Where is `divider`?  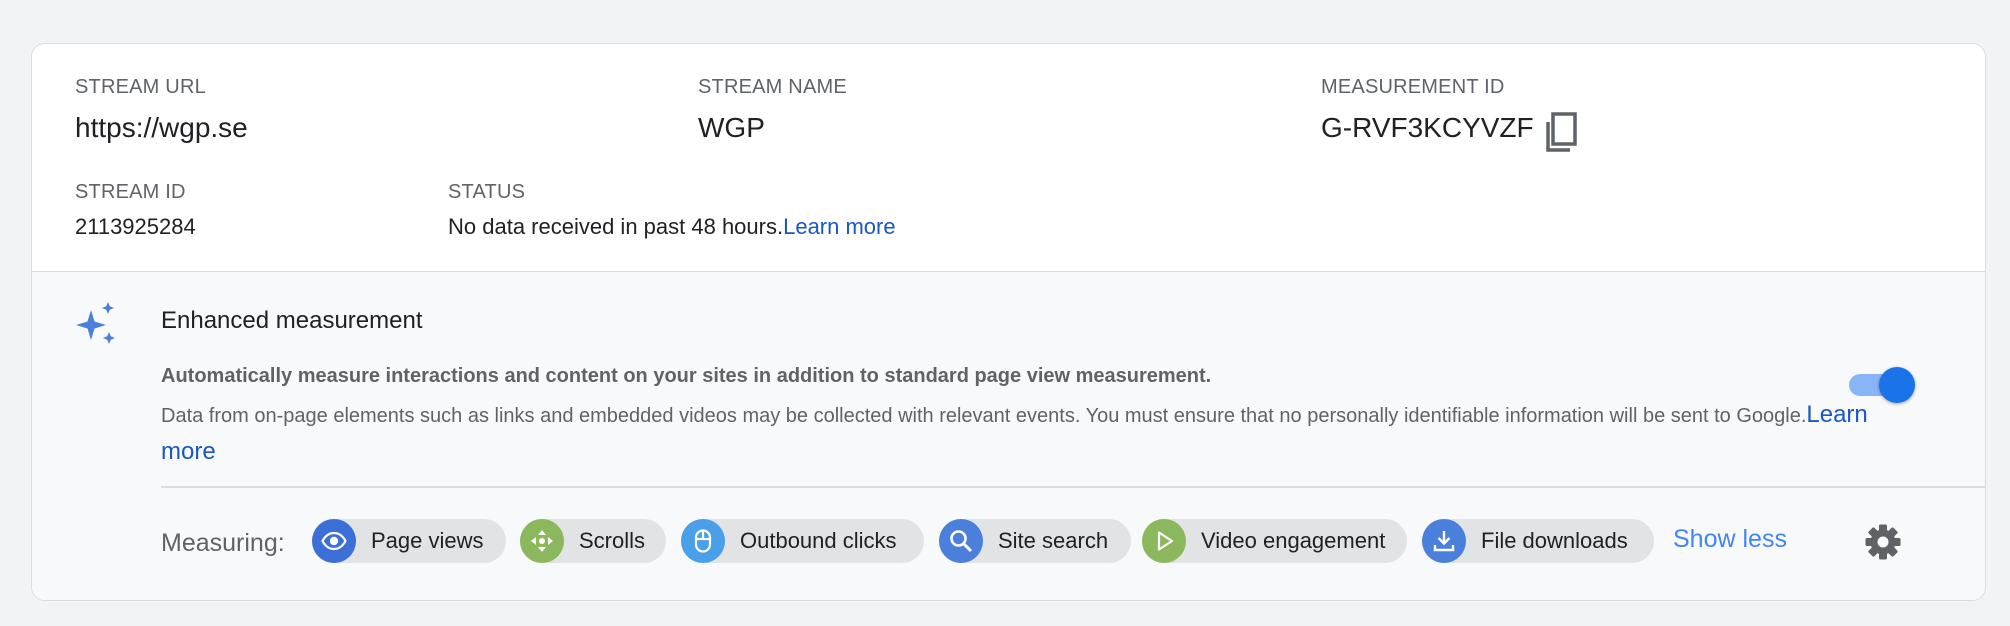
divider is located at coordinates (1073, 487).